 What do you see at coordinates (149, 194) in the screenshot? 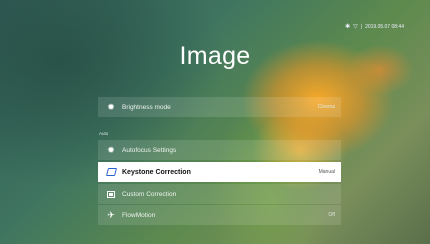
I see `menu-item-label: Custom Correction` at bounding box center [149, 194].